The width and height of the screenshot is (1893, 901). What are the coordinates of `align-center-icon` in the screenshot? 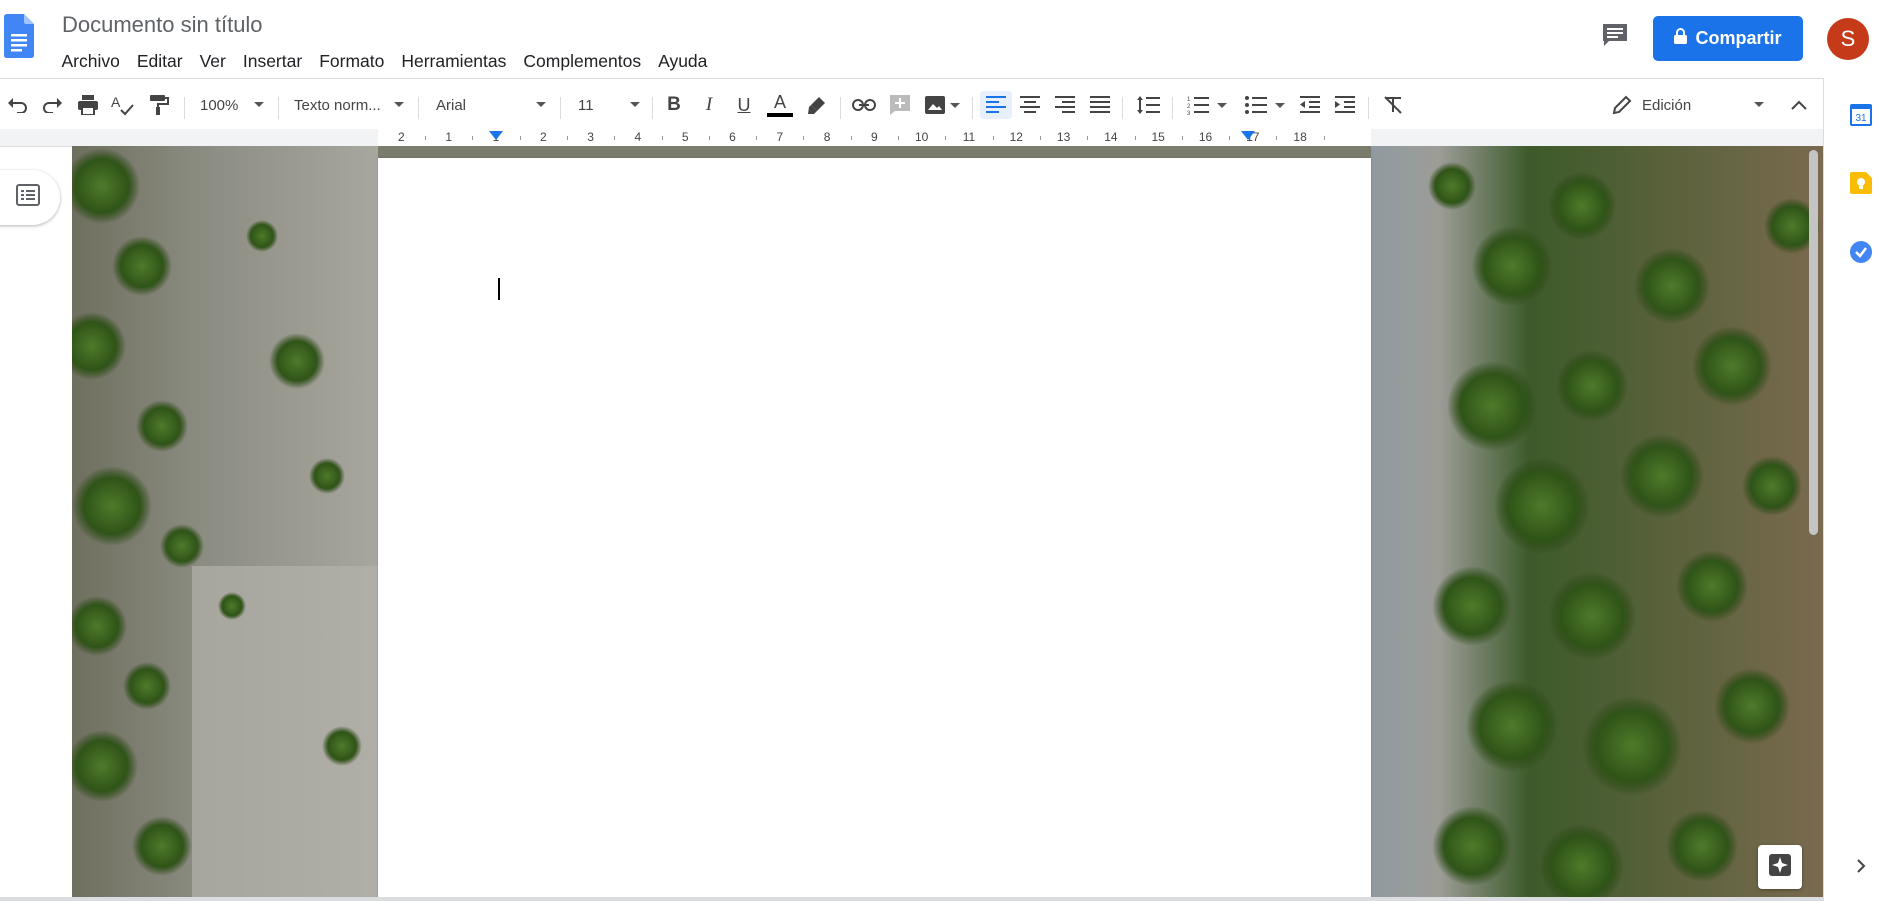 It's located at (1030, 105).